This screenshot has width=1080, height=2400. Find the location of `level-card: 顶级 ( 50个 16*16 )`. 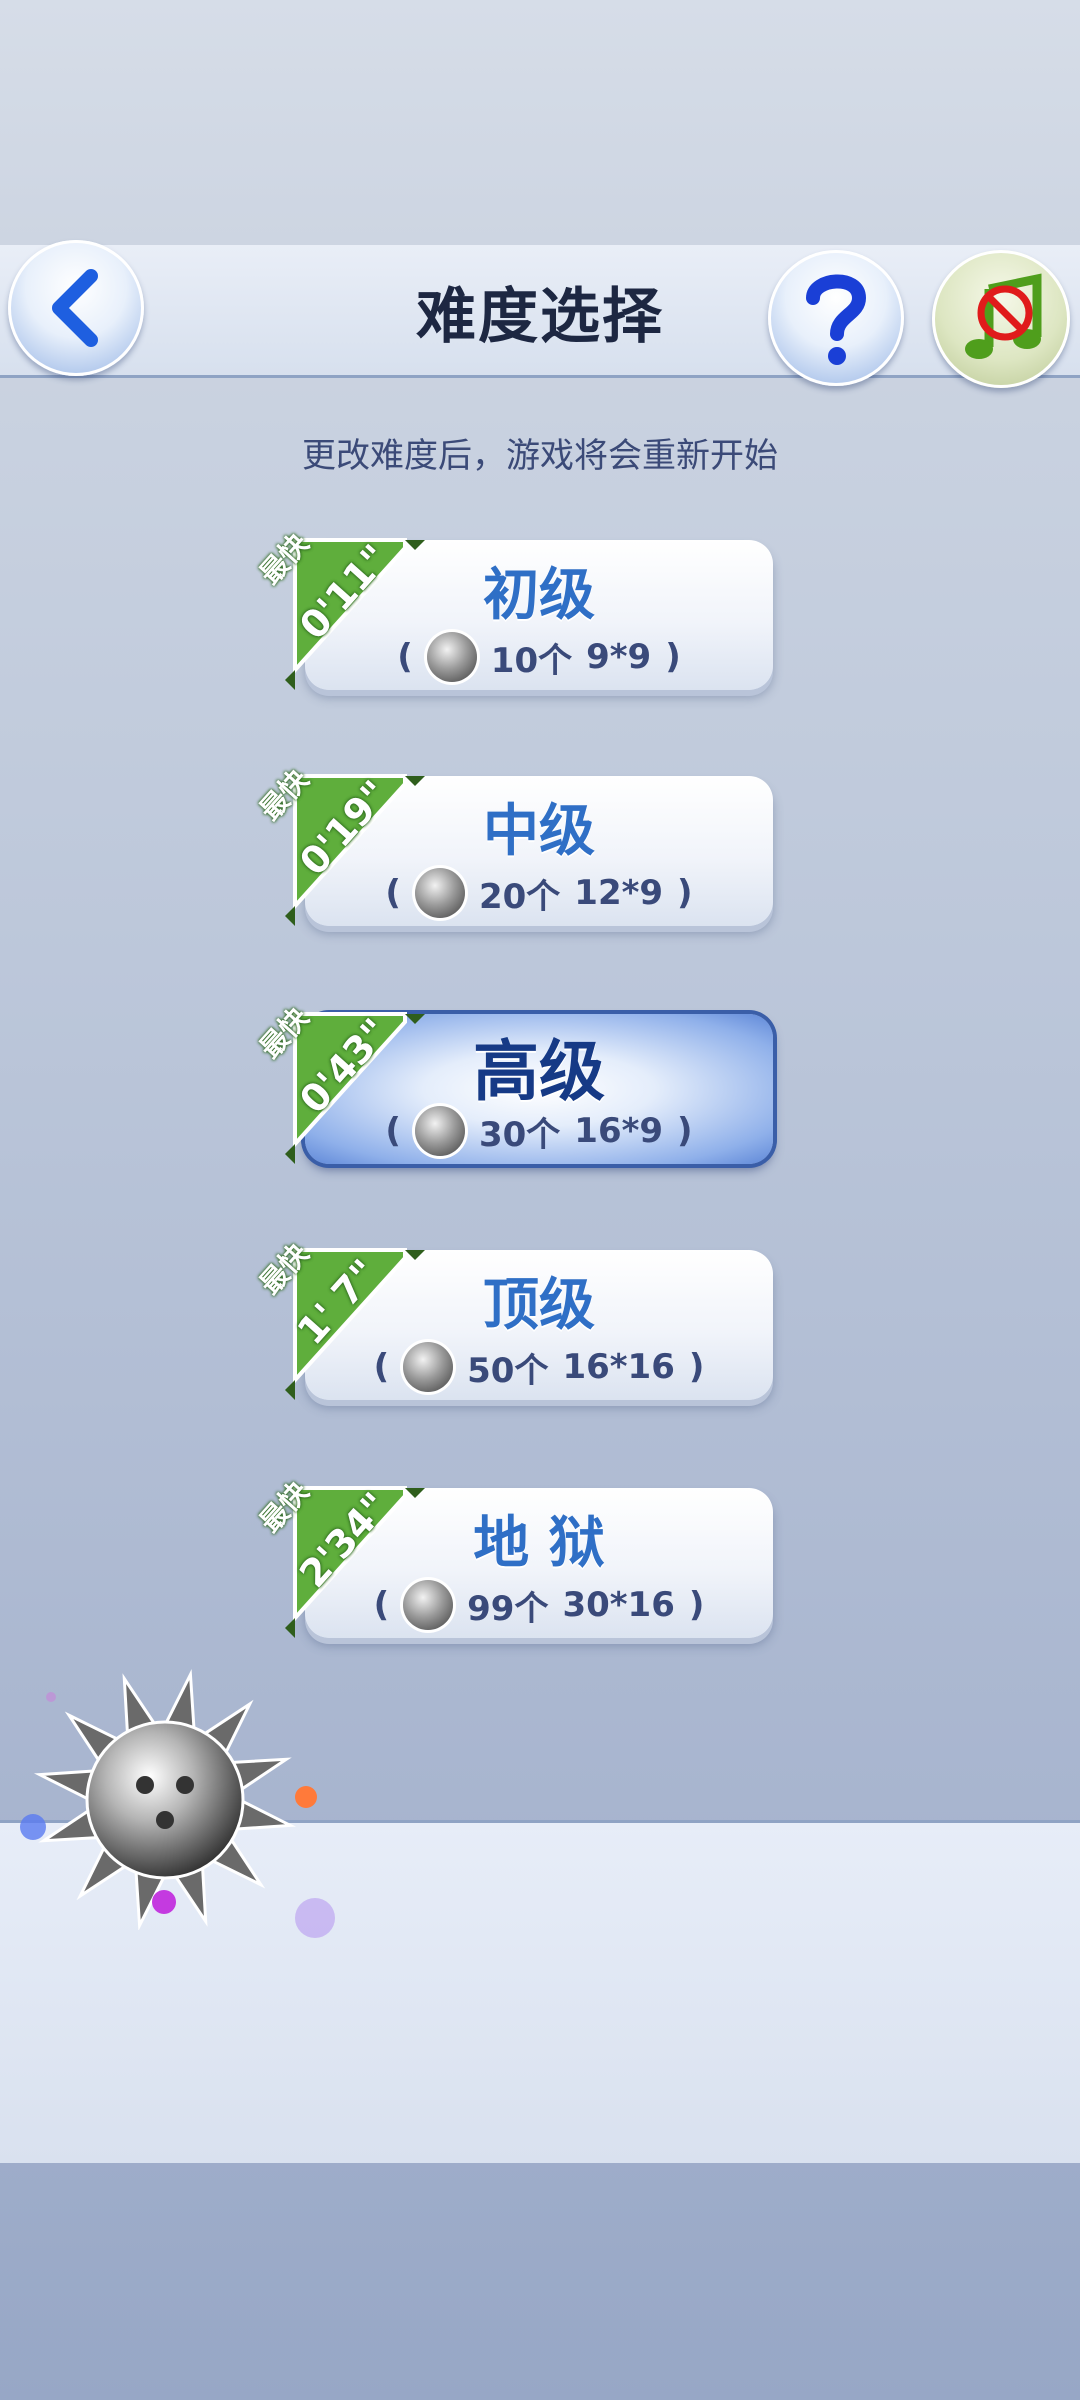

level-card: 顶级 ( 50个 16*16 ) is located at coordinates (539, 1325).